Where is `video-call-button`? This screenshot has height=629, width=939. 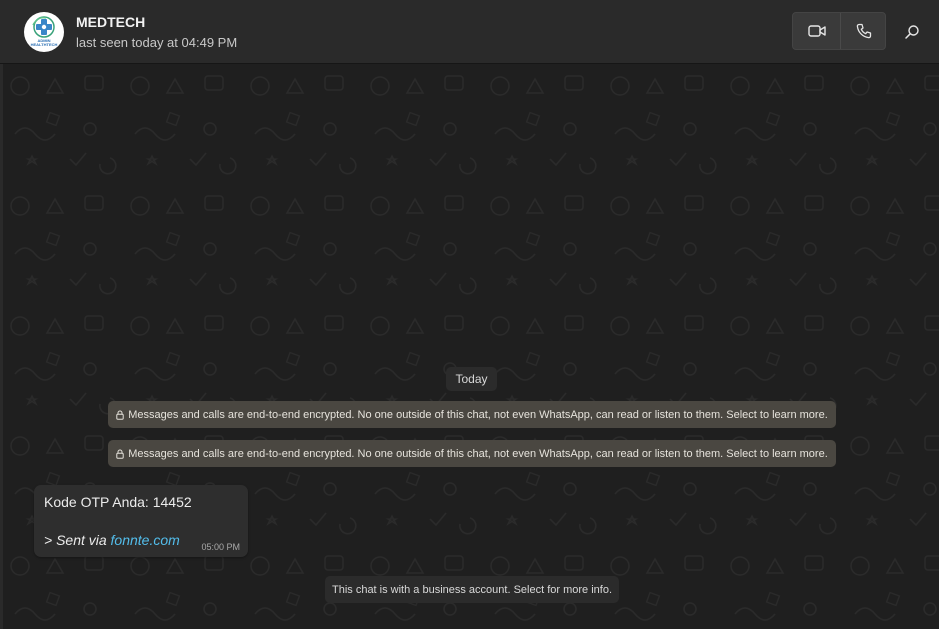 video-call-button is located at coordinates (817, 31).